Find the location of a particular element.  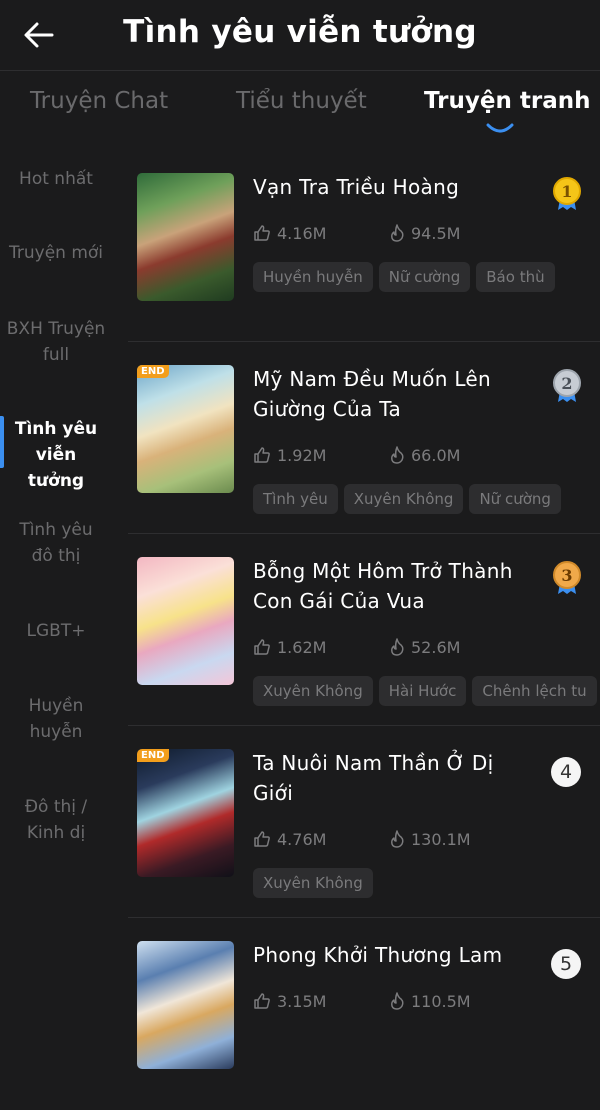

view-count: 66.0M is located at coordinates (424, 455).